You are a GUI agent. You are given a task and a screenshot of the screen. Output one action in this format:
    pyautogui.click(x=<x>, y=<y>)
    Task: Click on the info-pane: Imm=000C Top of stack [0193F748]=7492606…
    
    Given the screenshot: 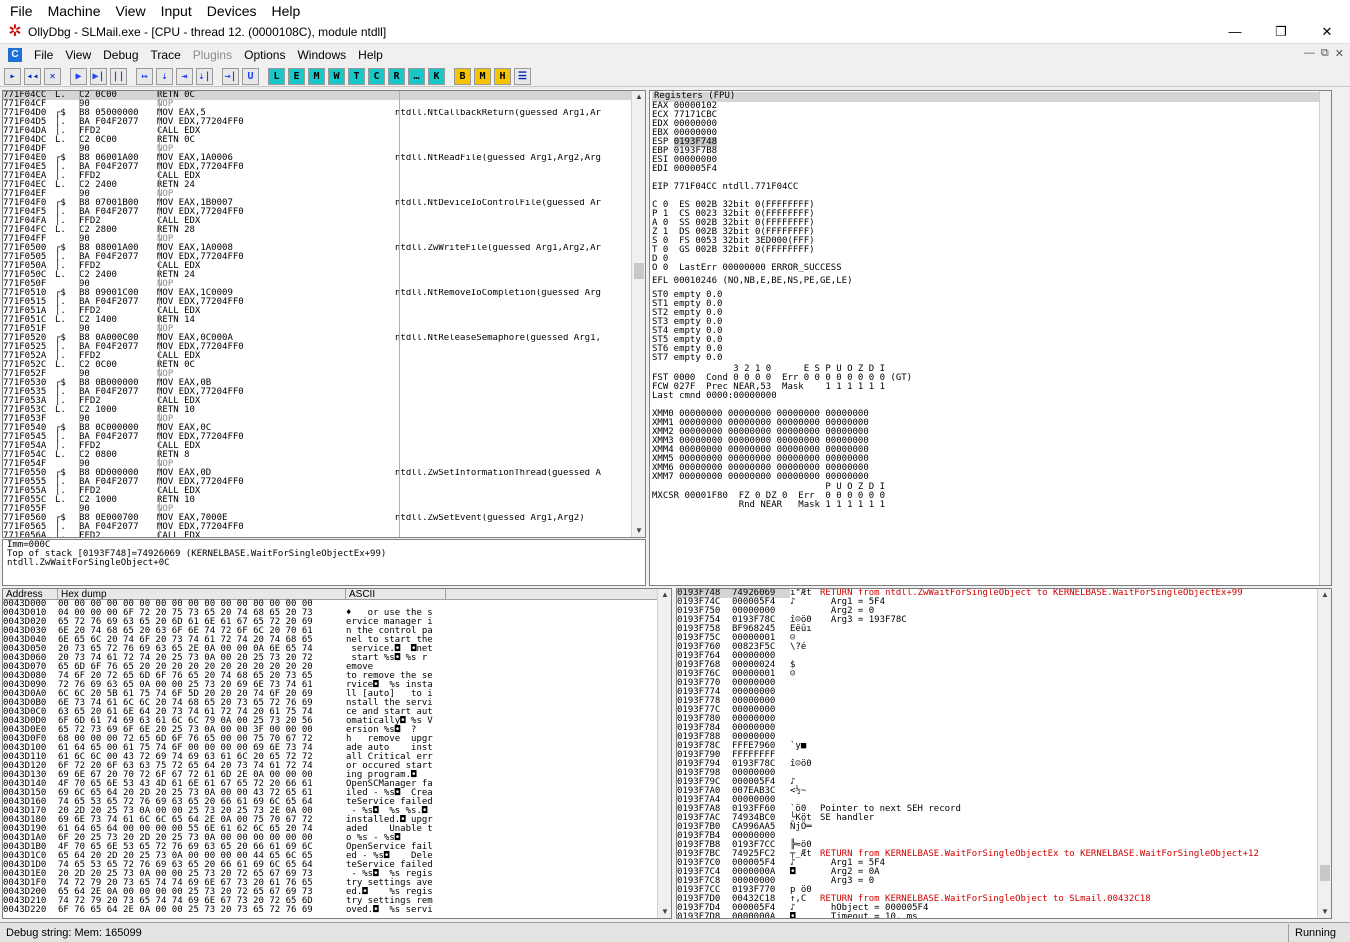 What is the action you would take?
    pyautogui.click(x=324, y=562)
    